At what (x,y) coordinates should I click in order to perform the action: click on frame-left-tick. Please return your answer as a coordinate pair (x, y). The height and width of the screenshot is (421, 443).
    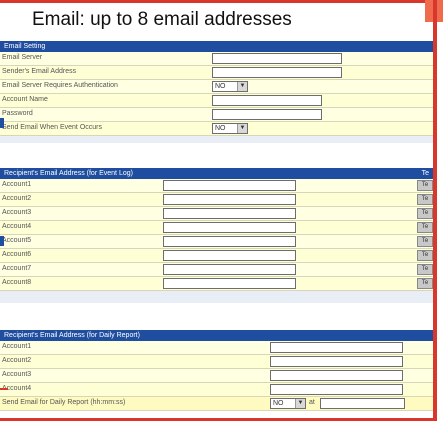
    Looking at the image, I should click on (4, 389).